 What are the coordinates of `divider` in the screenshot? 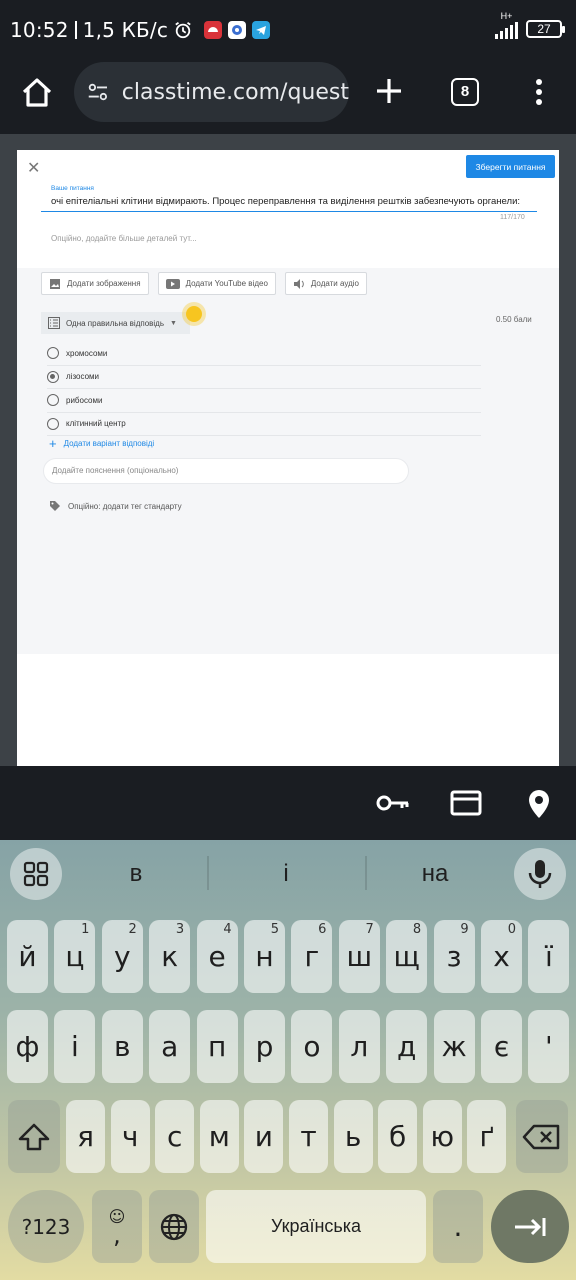 It's located at (75, 30).